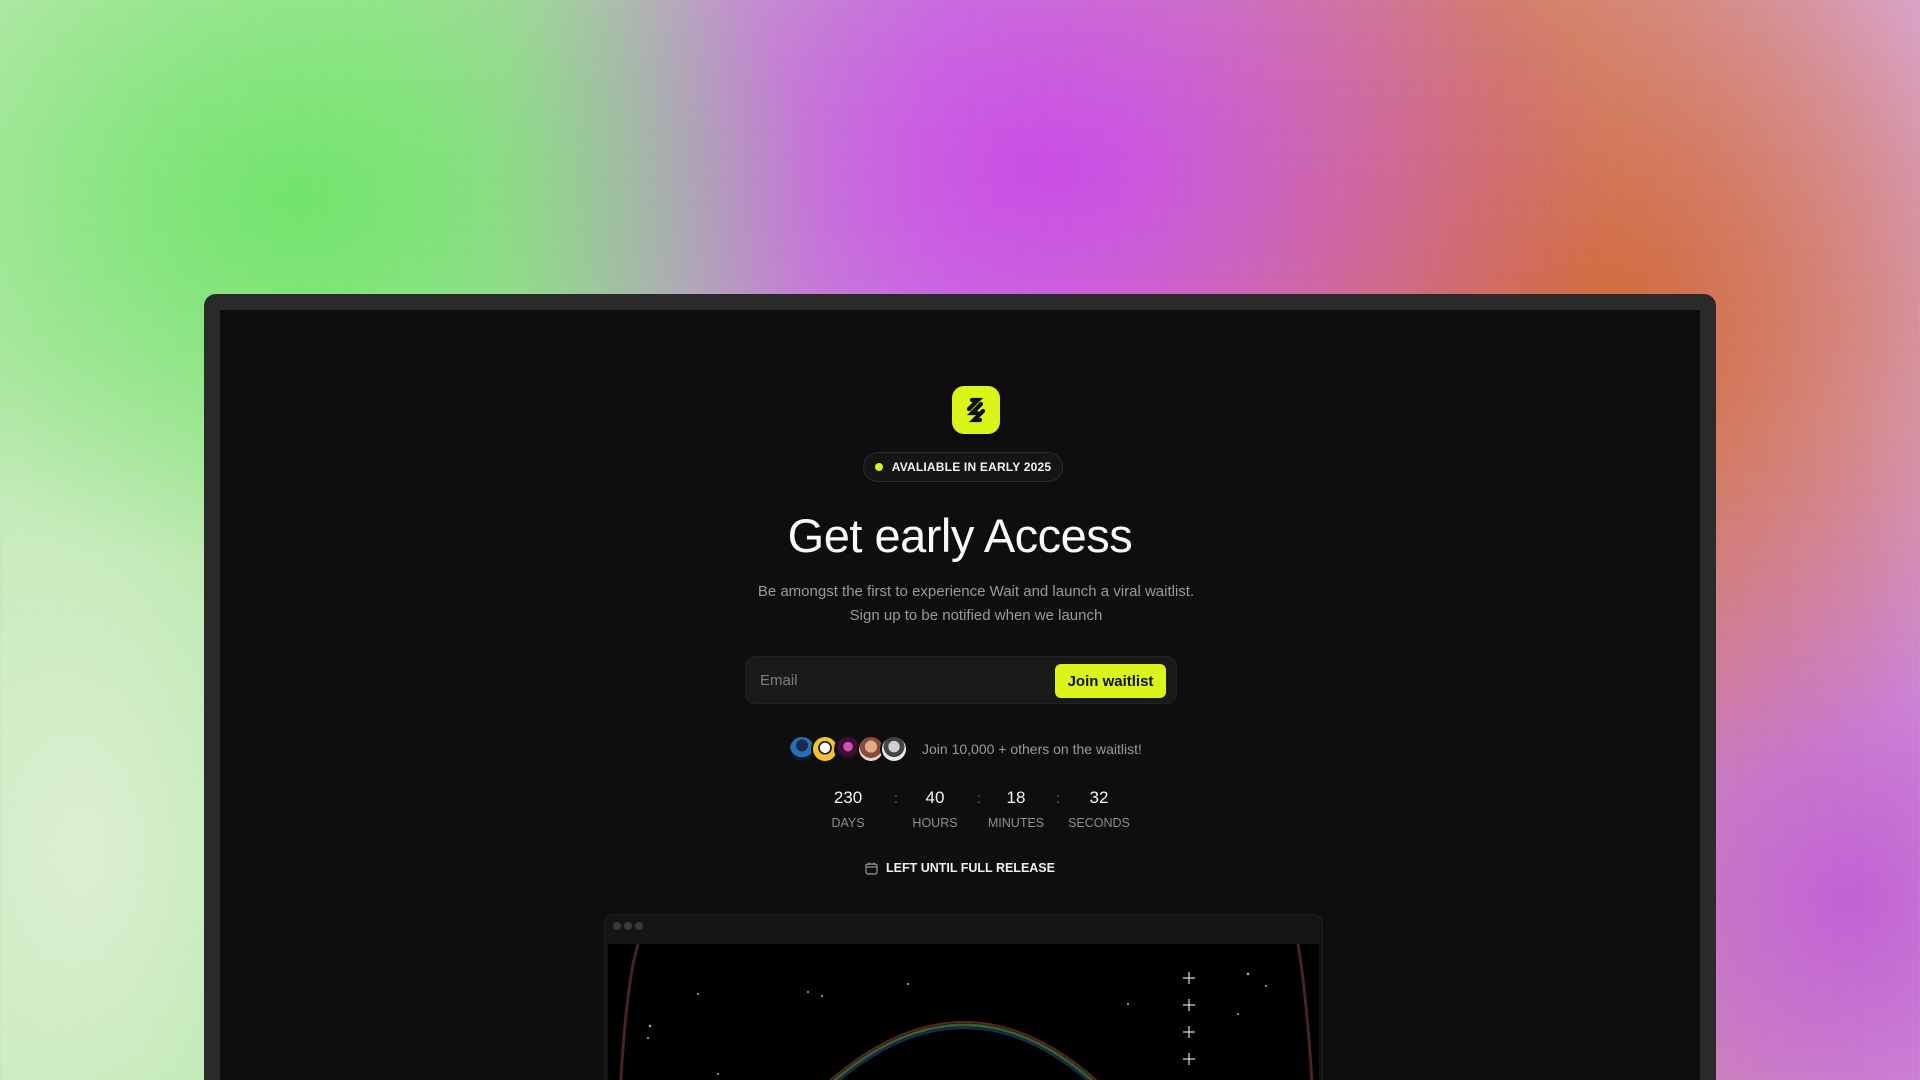 This screenshot has width=1920, height=1080. Describe the element at coordinates (894, 749) in the screenshot. I see `avatar` at that location.